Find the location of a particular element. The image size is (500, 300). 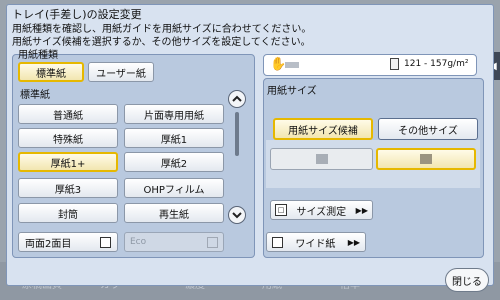

tab-standard-paper: 標準紙 is located at coordinates (51, 72).